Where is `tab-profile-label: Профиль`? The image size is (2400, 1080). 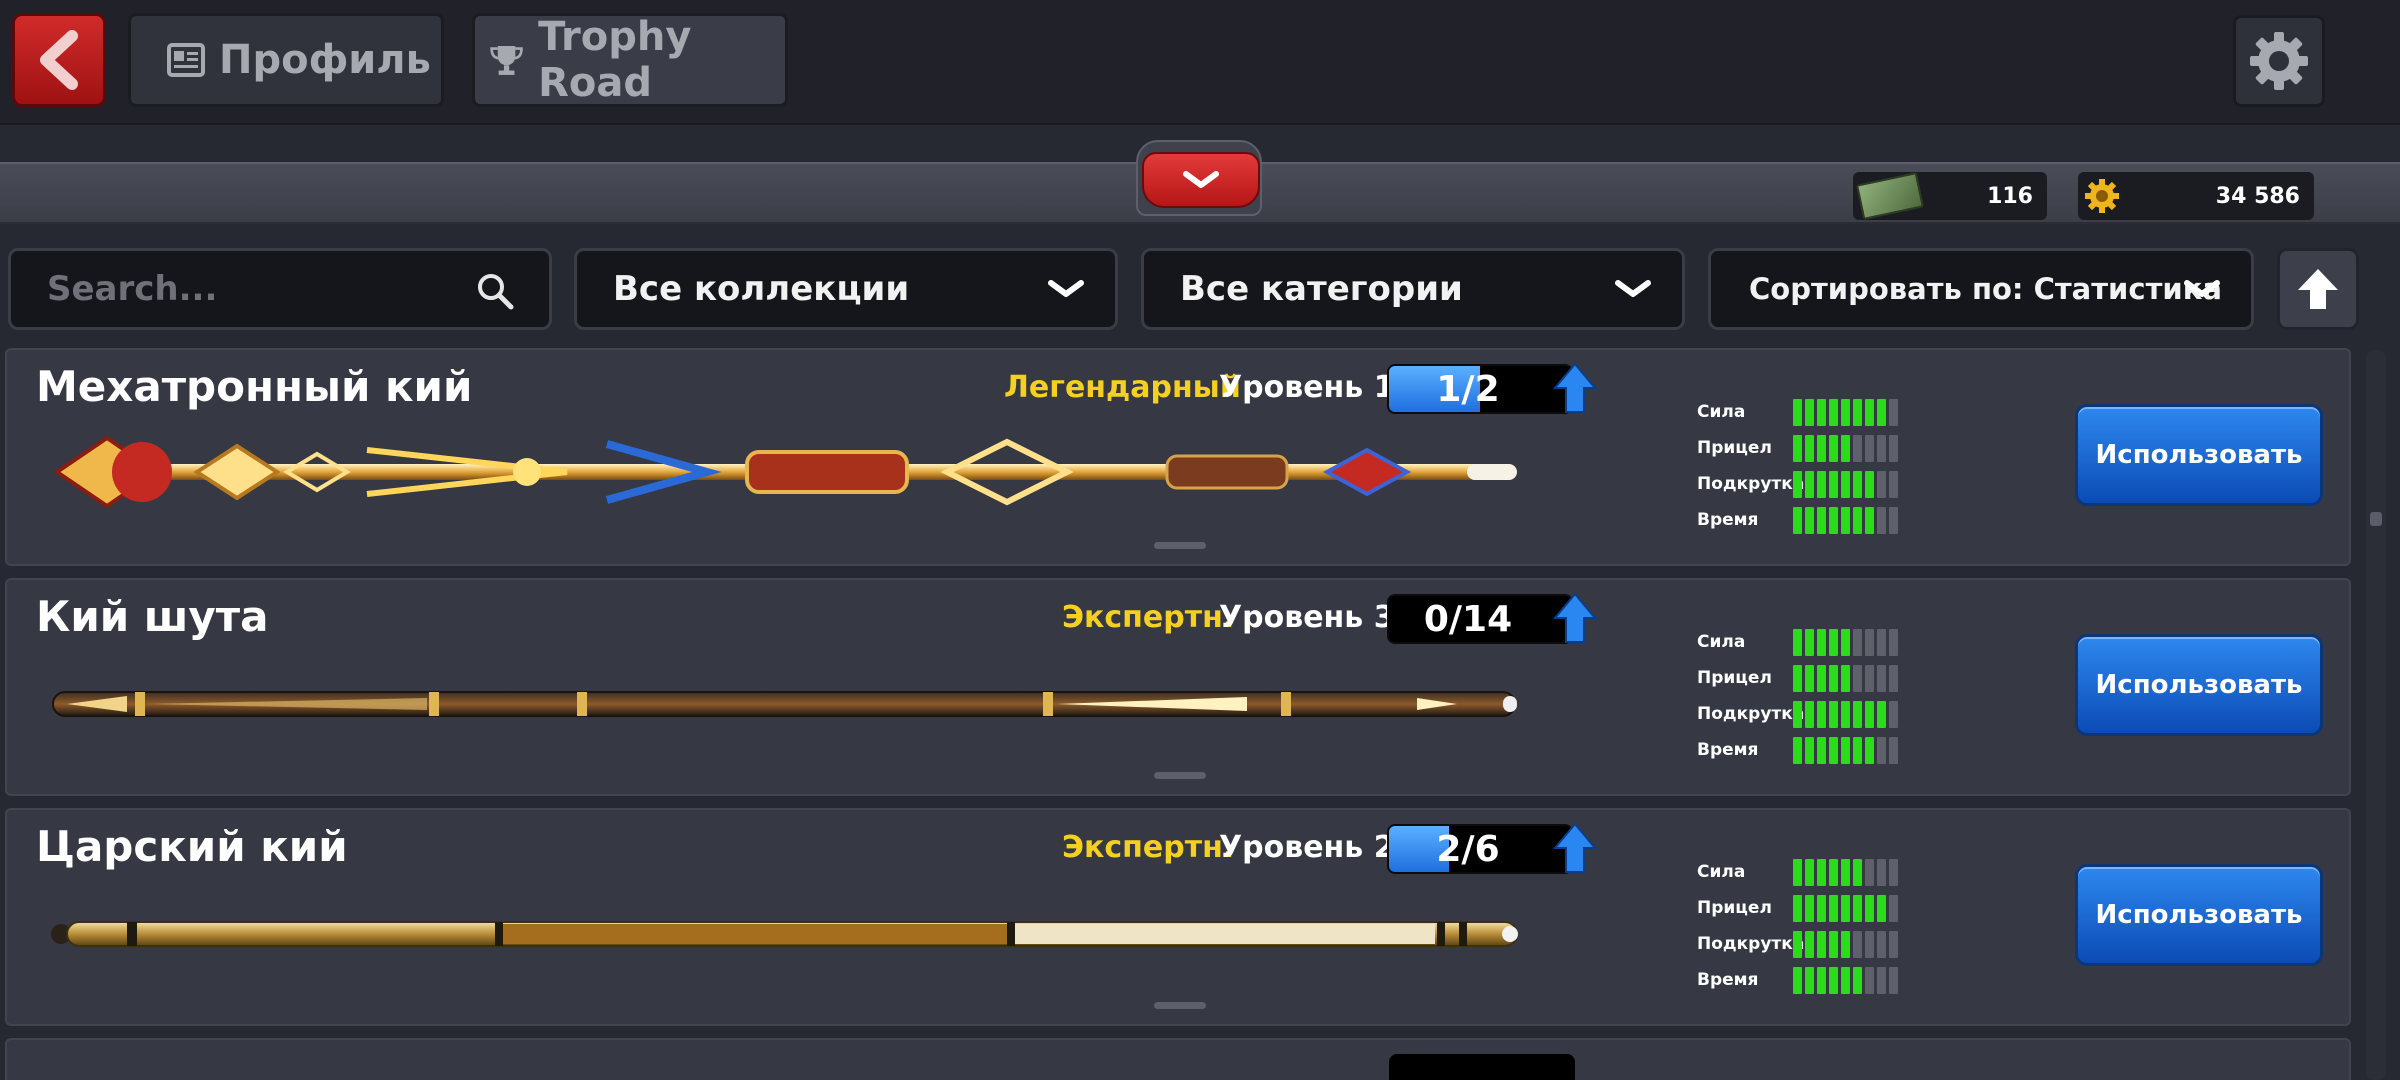
tab-profile-label: Профиль is located at coordinates (325, 60).